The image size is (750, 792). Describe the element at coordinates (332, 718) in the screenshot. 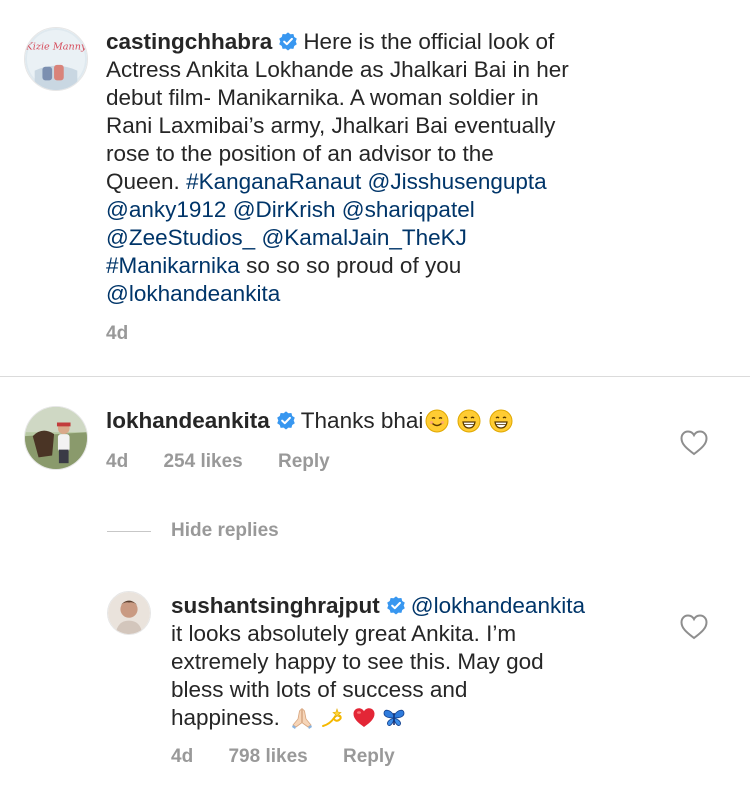

I see `dizzy-icon` at that location.